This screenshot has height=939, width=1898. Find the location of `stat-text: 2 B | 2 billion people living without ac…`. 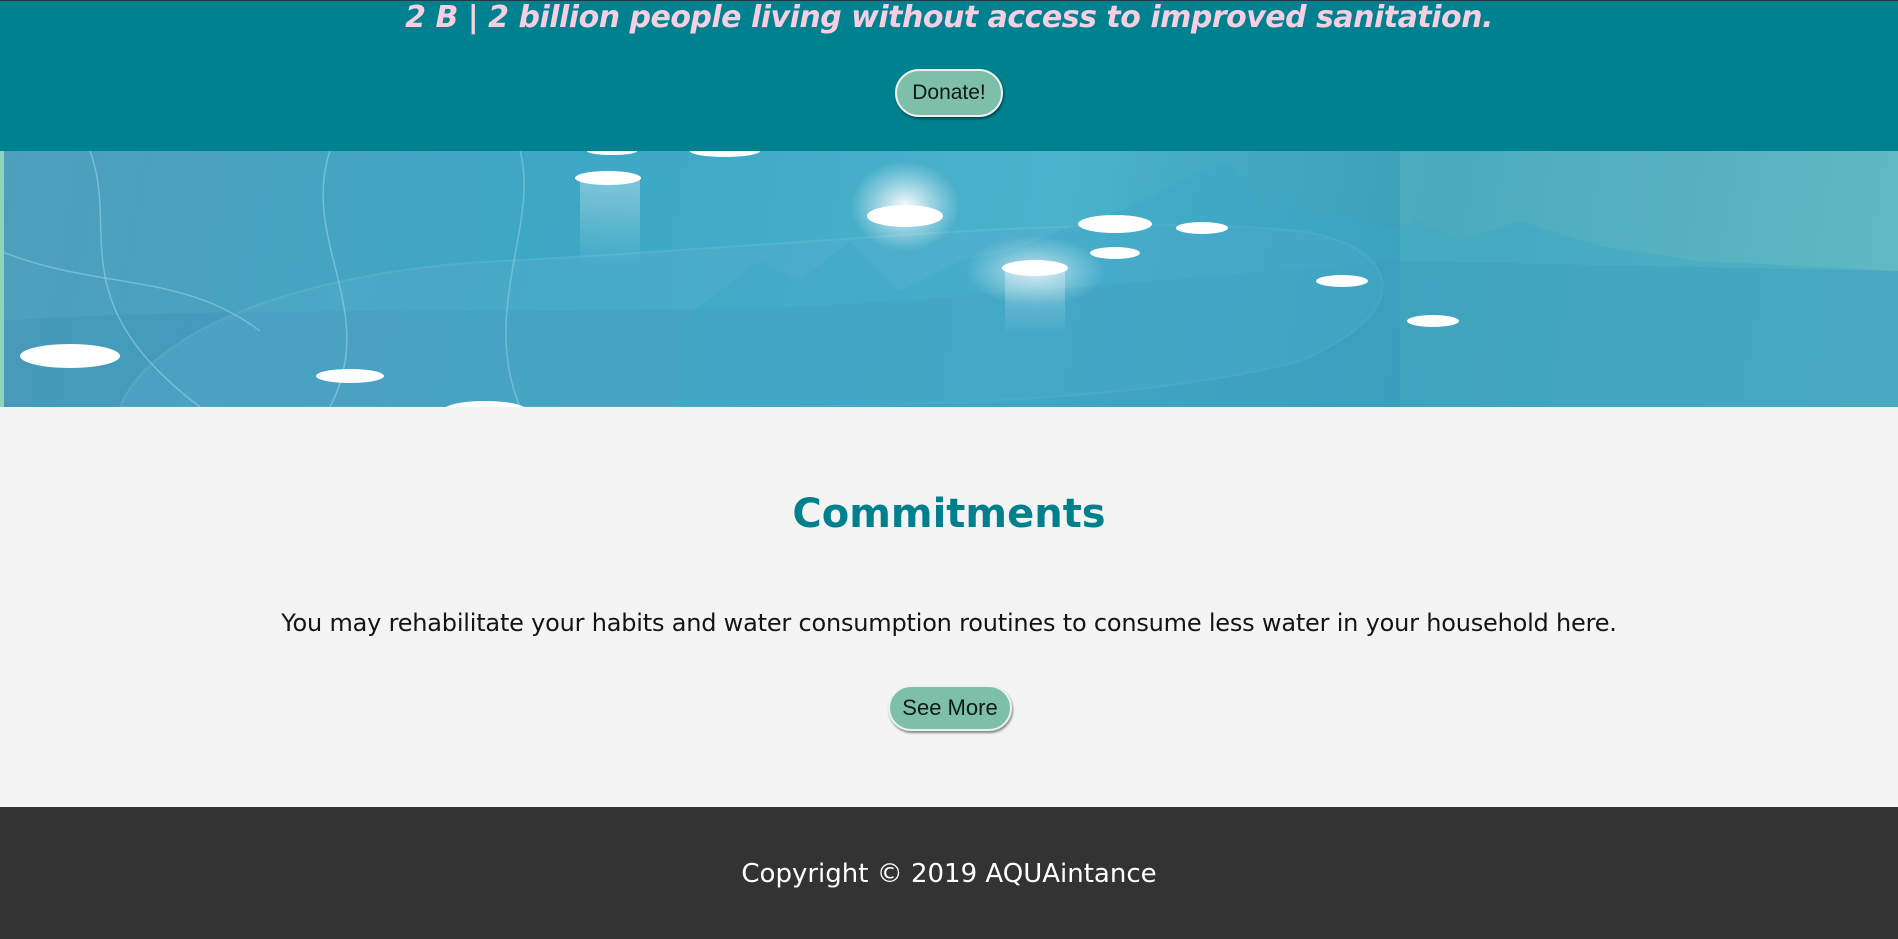

stat-text: 2 B | 2 billion people living without ac… is located at coordinates (949, 17).